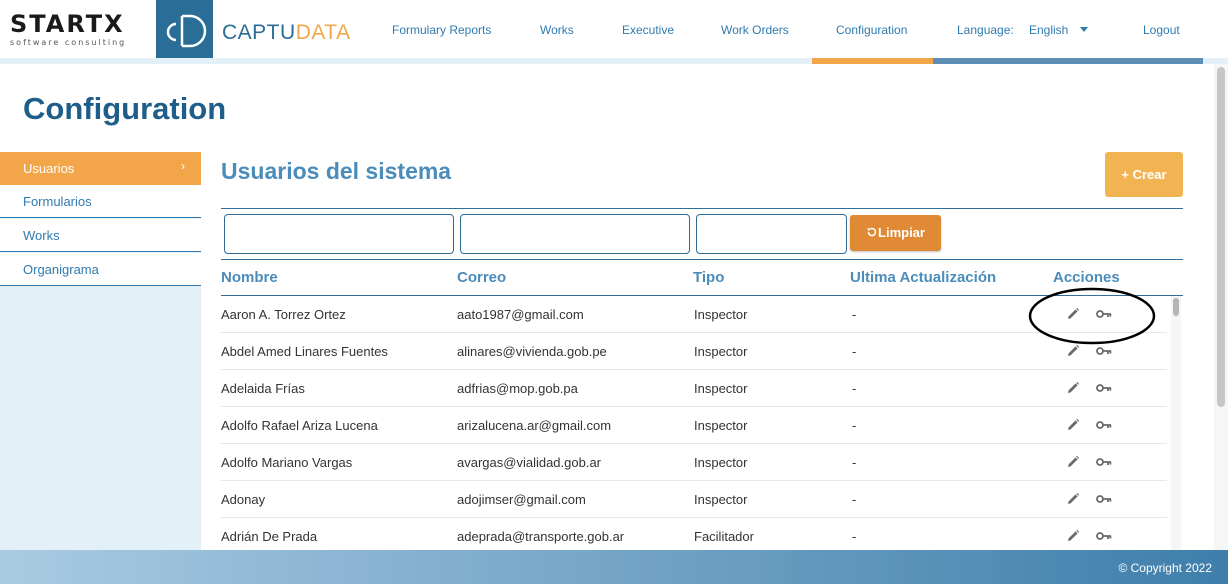 The image size is (1228, 584). What do you see at coordinates (49, 168) in the screenshot?
I see `sidebar-item-label: Usuarios` at bounding box center [49, 168].